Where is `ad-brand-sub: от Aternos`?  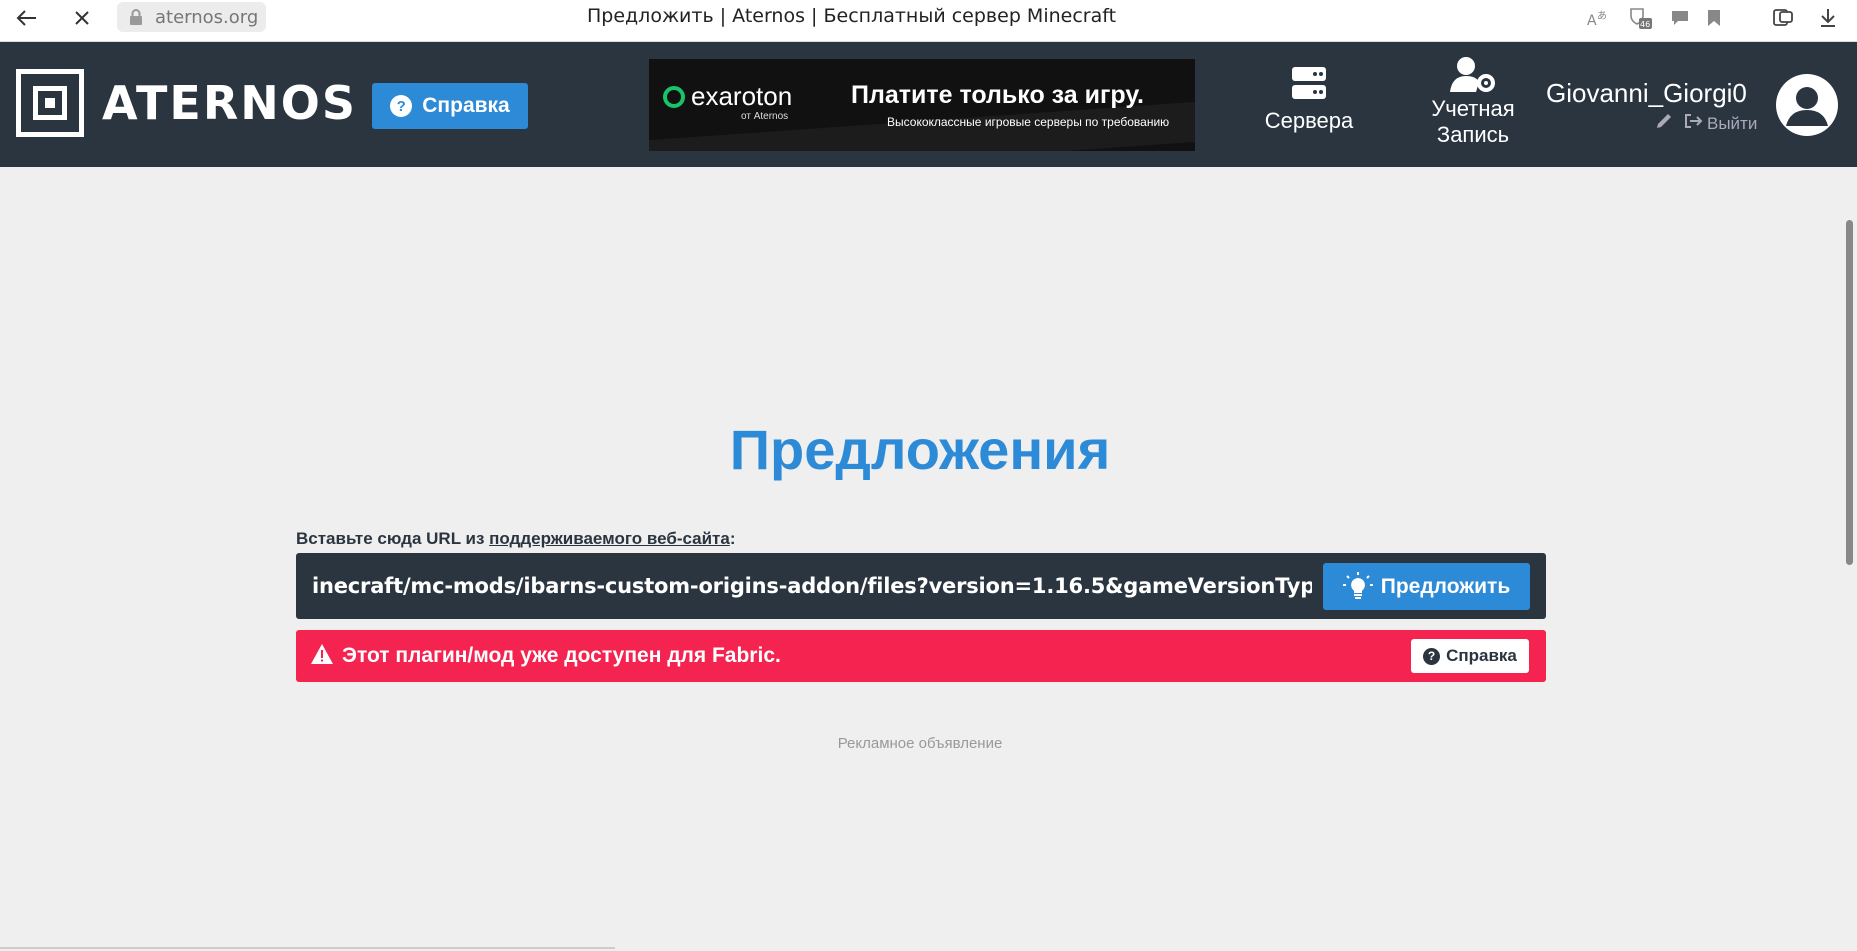 ad-brand-sub: от Aternos is located at coordinates (765, 116).